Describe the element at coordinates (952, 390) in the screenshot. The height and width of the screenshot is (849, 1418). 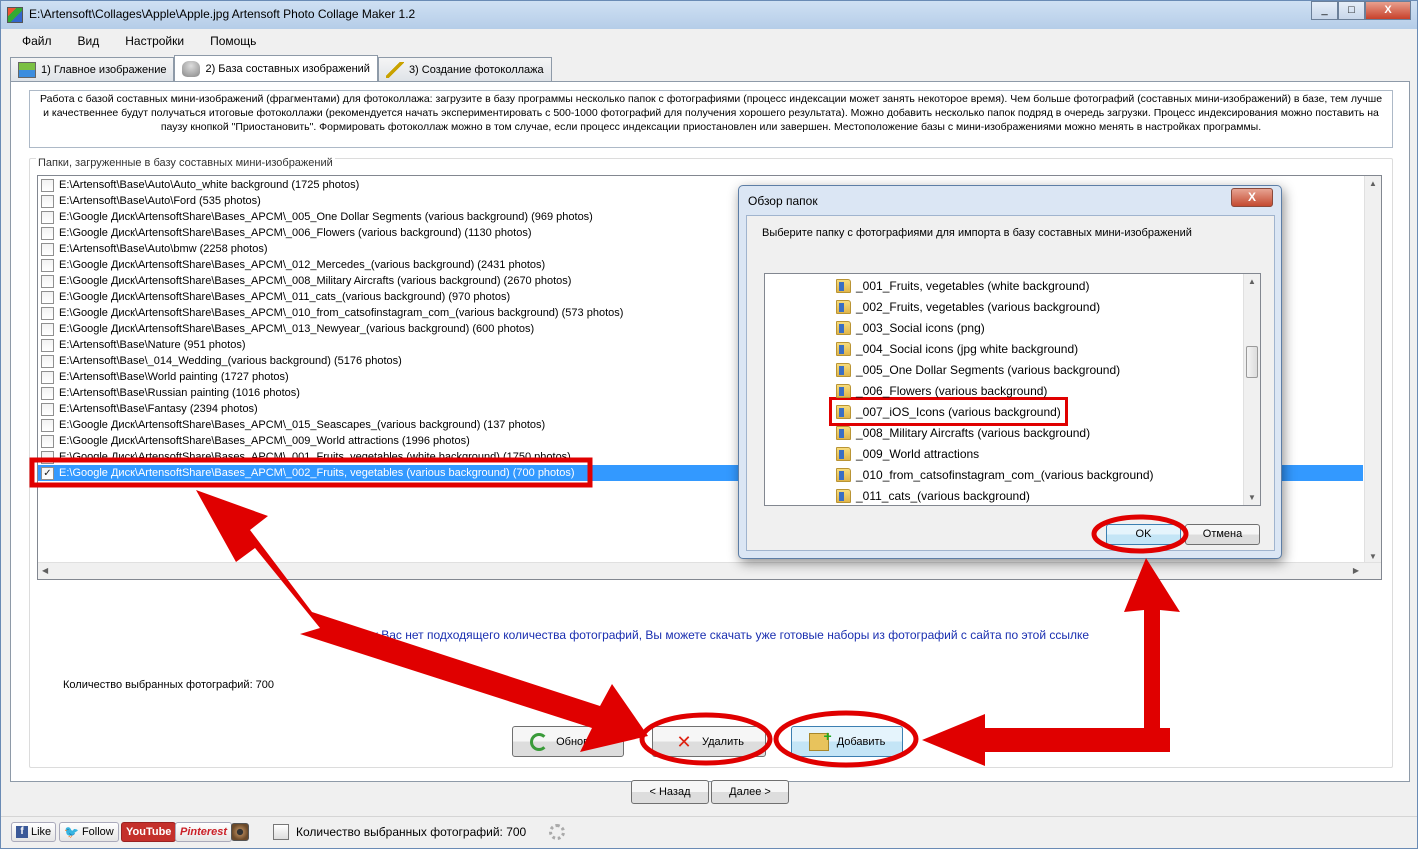
I see `folder-label: _006_Flowers (various background)` at that location.